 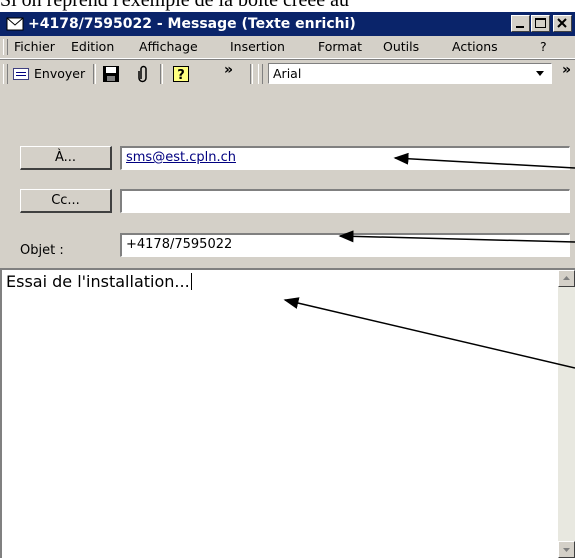 What do you see at coordinates (192, 24) in the screenshot?
I see `window-title: +4178/7595022 - Message (Texte enrichi)` at bounding box center [192, 24].